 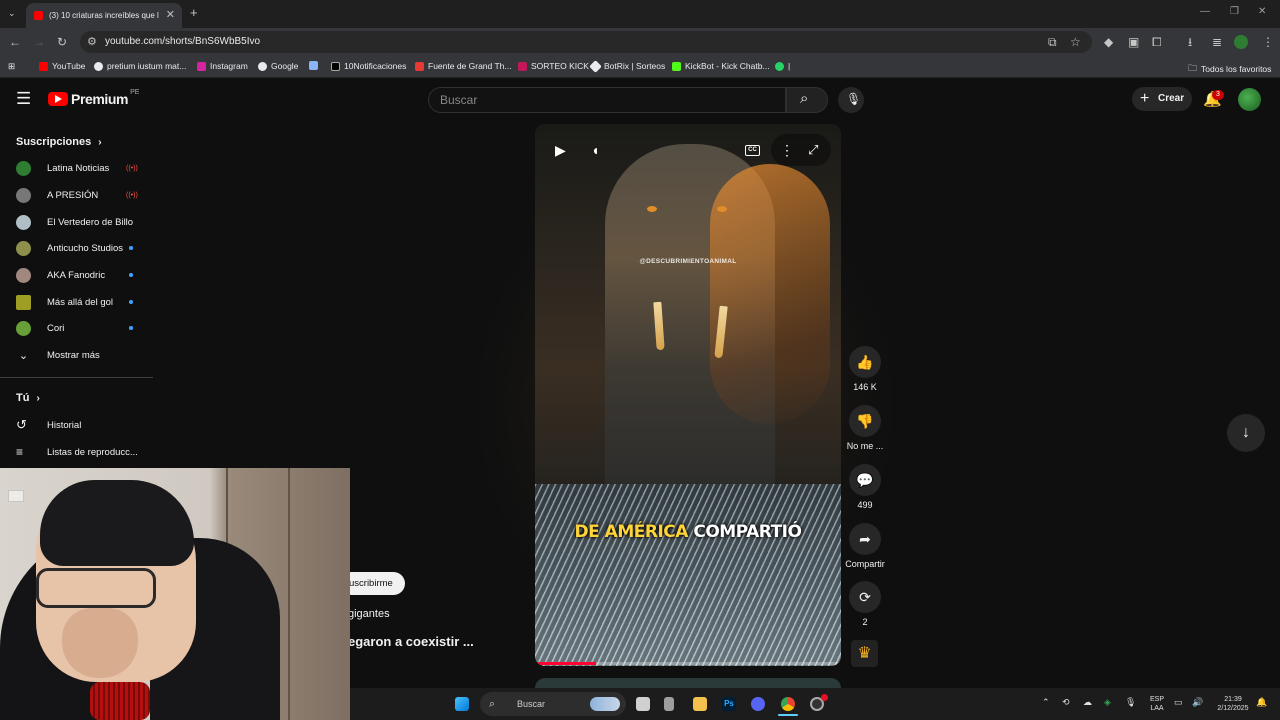 What do you see at coordinates (313, 65) in the screenshot?
I see `bookmark-pinwheel` at bounding box center [313, 65].